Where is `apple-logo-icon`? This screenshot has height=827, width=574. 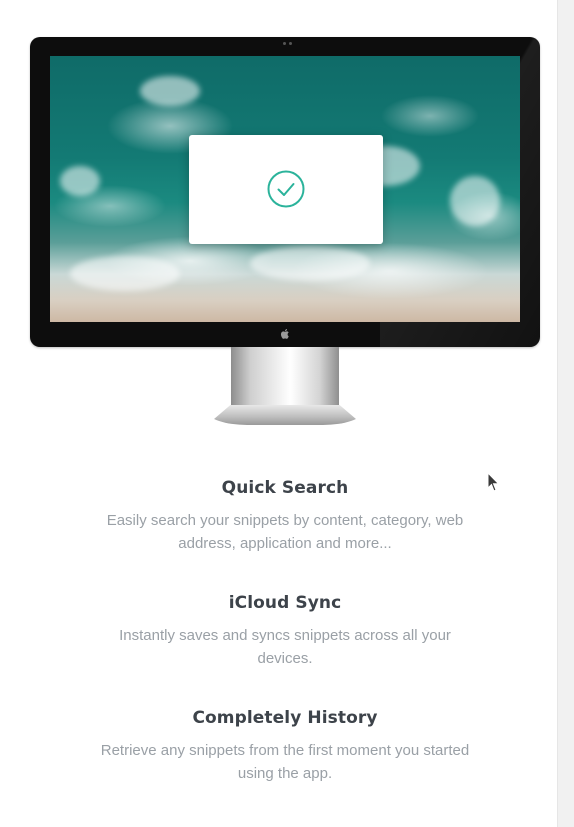
apple-logo-icon is located at coordinates (284, 334).